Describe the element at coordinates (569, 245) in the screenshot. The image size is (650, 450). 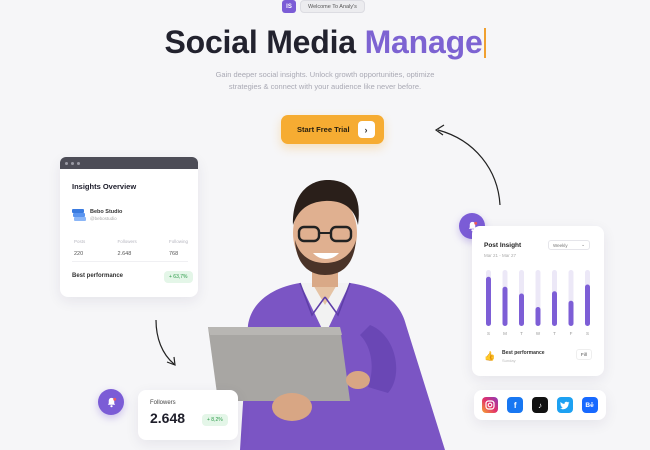
I see `period-select: Weekly ⌄` at that location.